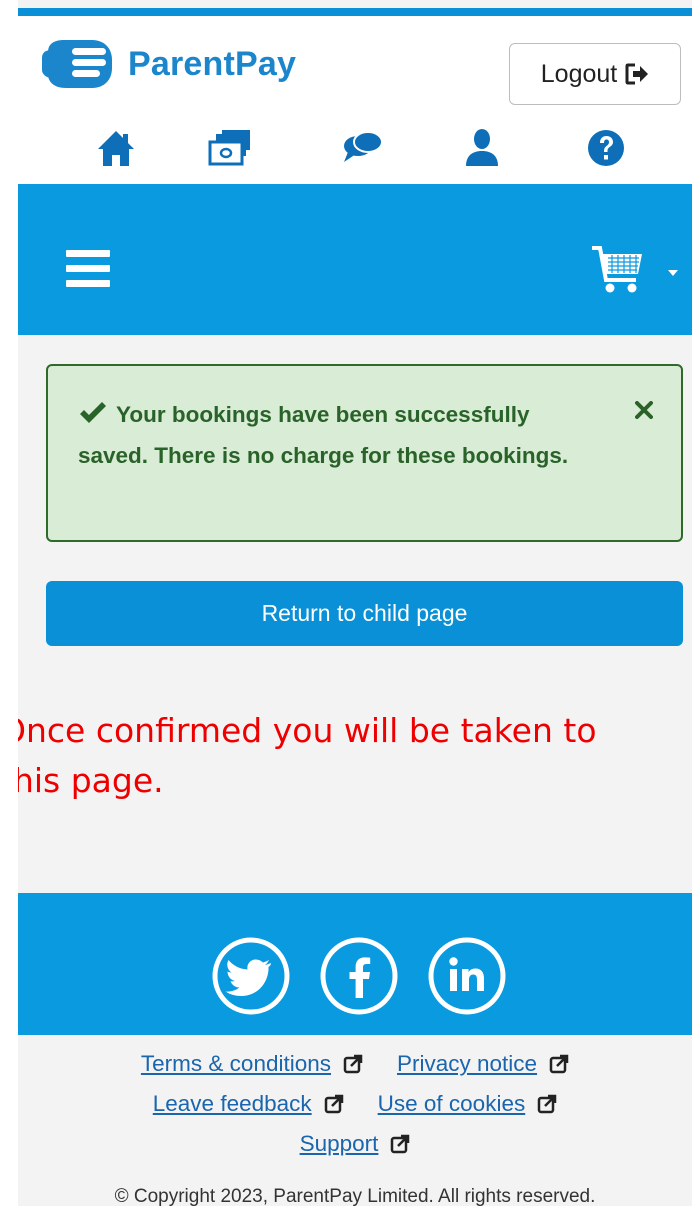  What do you see at coordinates (307, 730) in the screenshot?
I see `annotation-line-1: Once confirmed you will be taken to` at bounding box center [307, 730].